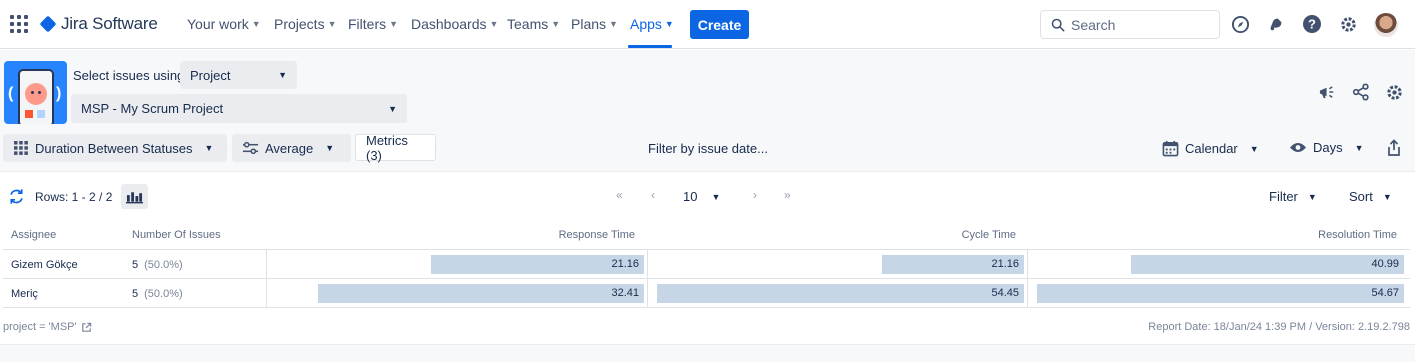 This screenshot has width=1415, height=362. Describe the element at coordinates (1210, 148) in the screenshot. I see `calendar-dropdown: Calendar ▼` at that location.